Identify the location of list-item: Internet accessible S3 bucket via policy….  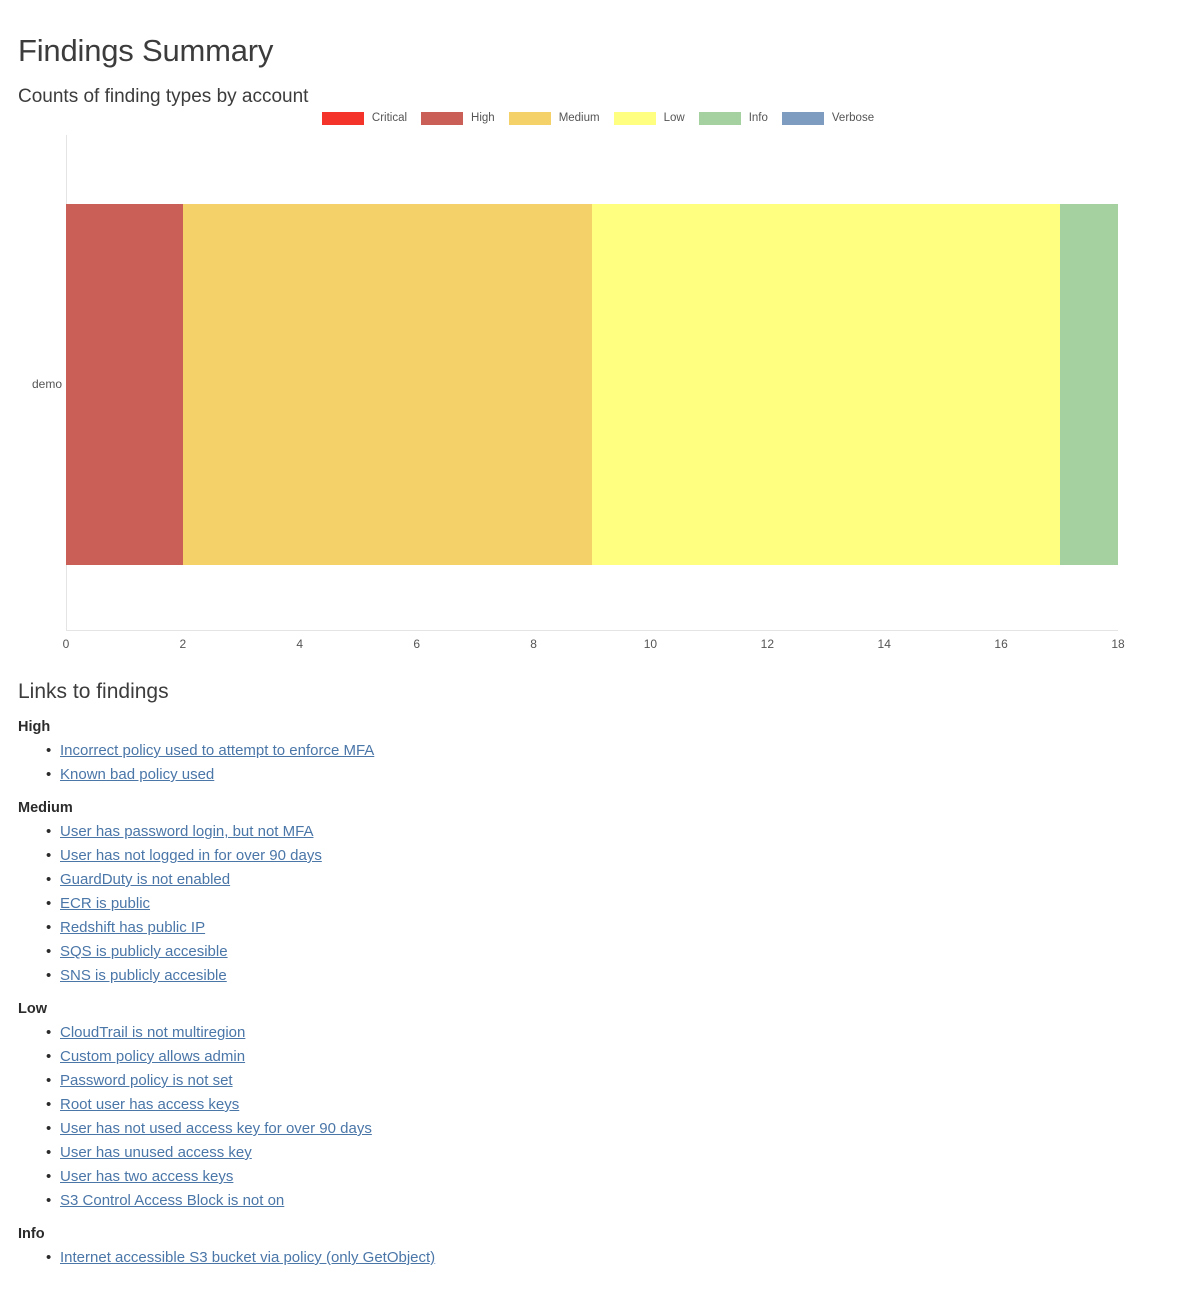
(598, 1258).